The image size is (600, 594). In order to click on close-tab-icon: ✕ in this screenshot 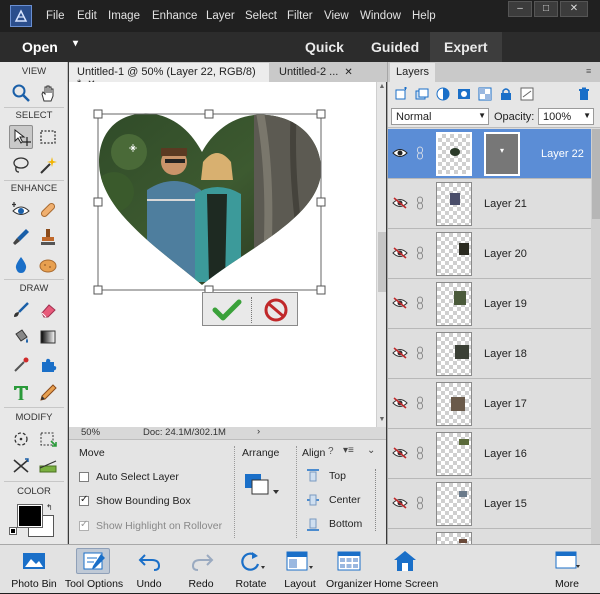, I will do `click(348, 72)`.